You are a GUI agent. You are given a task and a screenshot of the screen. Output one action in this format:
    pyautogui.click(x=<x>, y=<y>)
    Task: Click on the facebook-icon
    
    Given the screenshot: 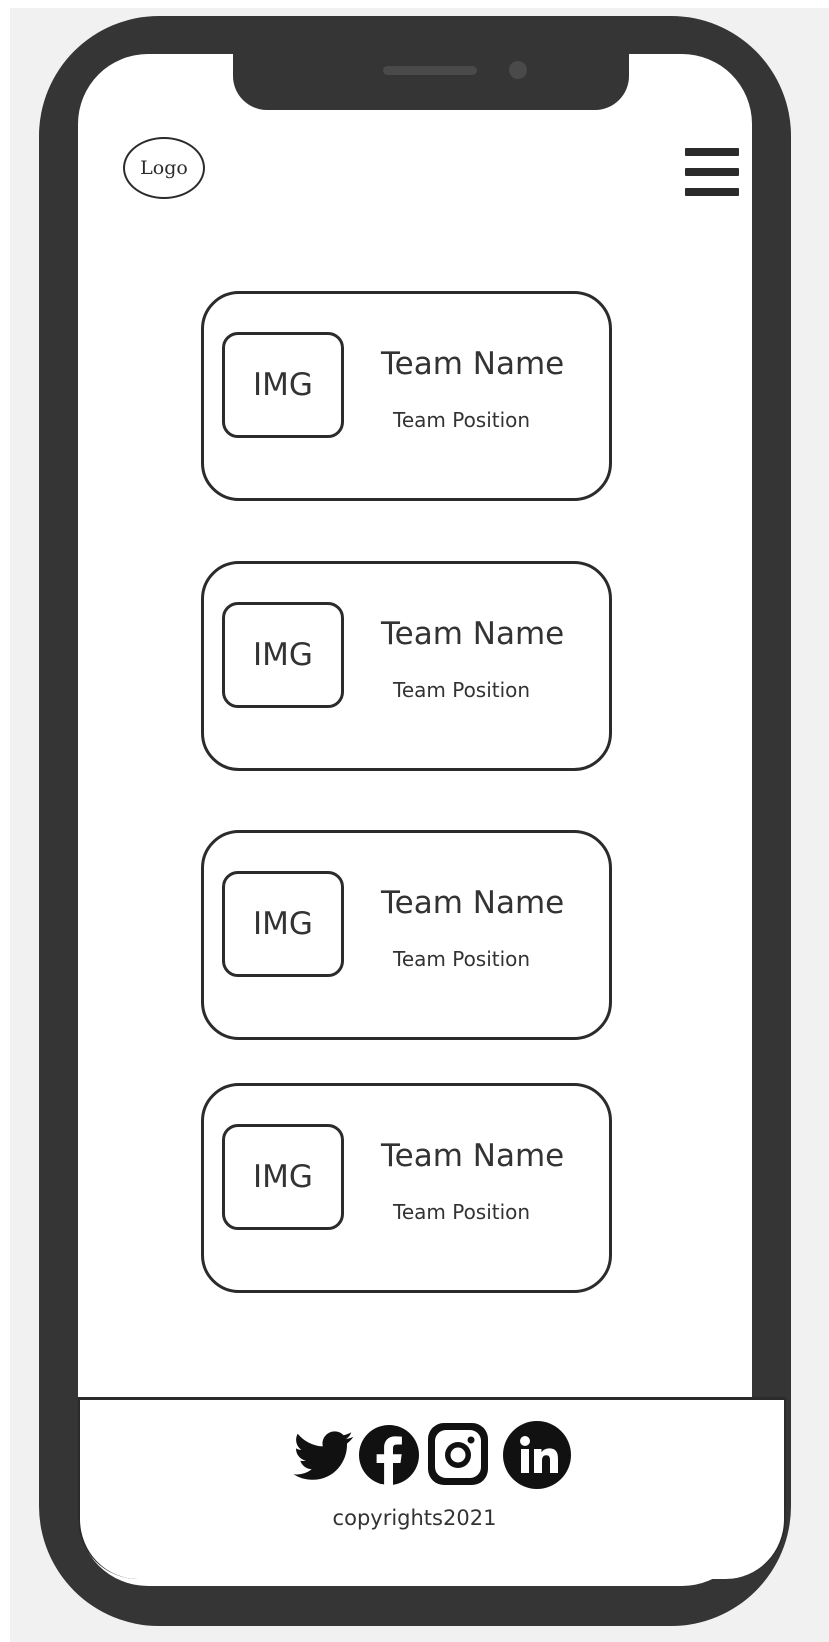 What is the action you would take?
    pyautogui.click(x=389, y=1454)
    